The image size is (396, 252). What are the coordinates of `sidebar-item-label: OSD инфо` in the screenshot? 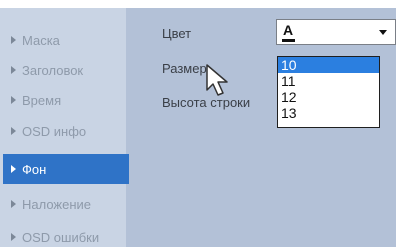 It's located at (54, 131).